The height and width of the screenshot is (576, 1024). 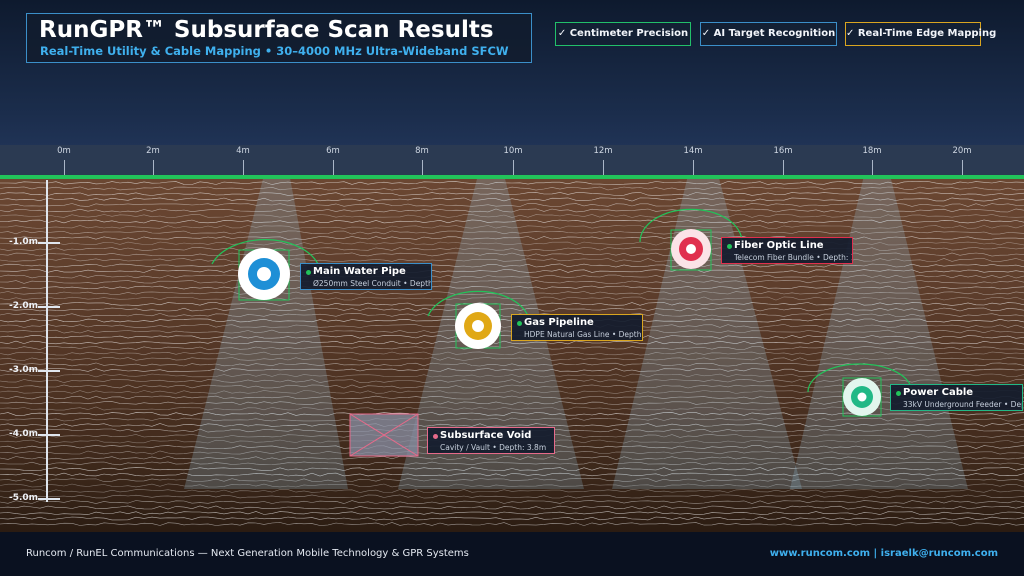 I want to click on target-detail: HDPE Natural Gas Line • Depth: 2.3m, so click(x=583, y=334).